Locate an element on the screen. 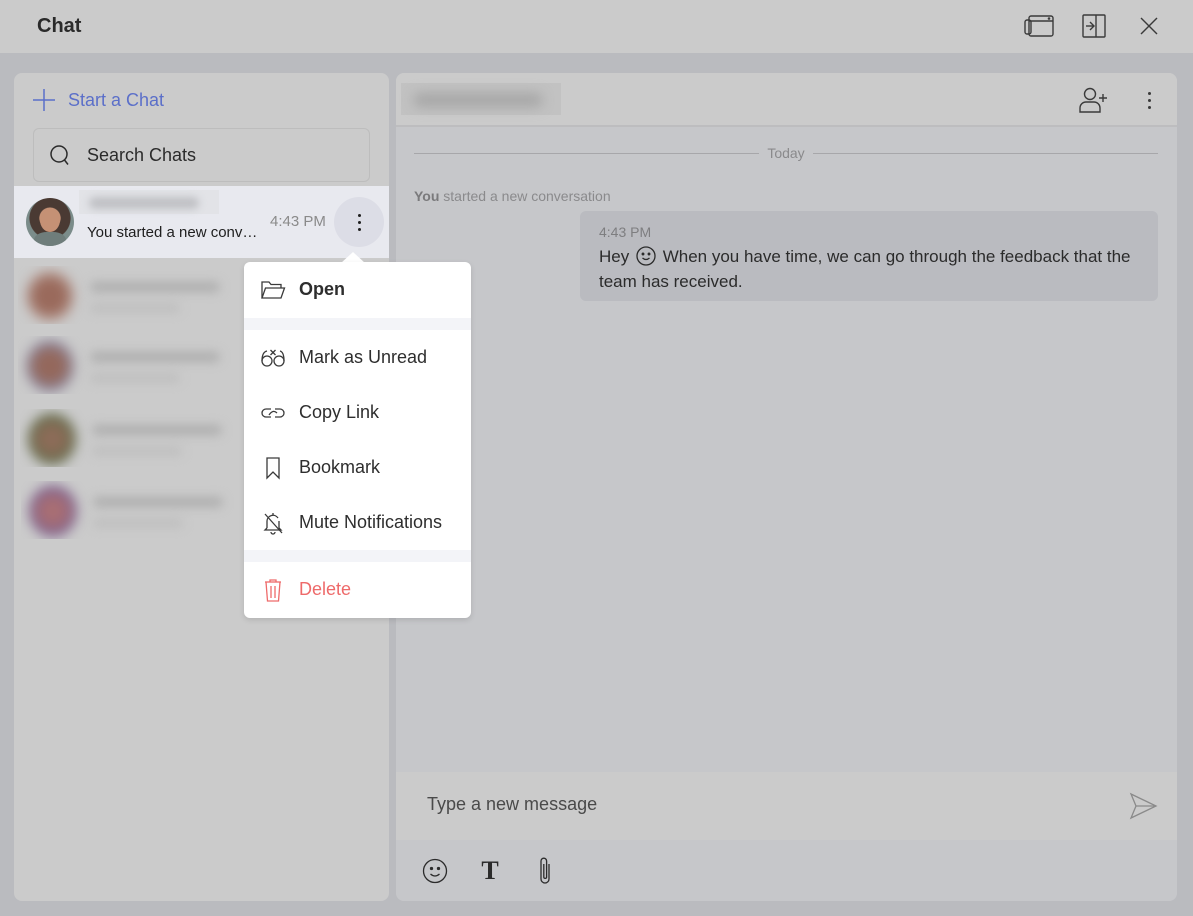  bell-off-icon is located at coordinates (273, 523).